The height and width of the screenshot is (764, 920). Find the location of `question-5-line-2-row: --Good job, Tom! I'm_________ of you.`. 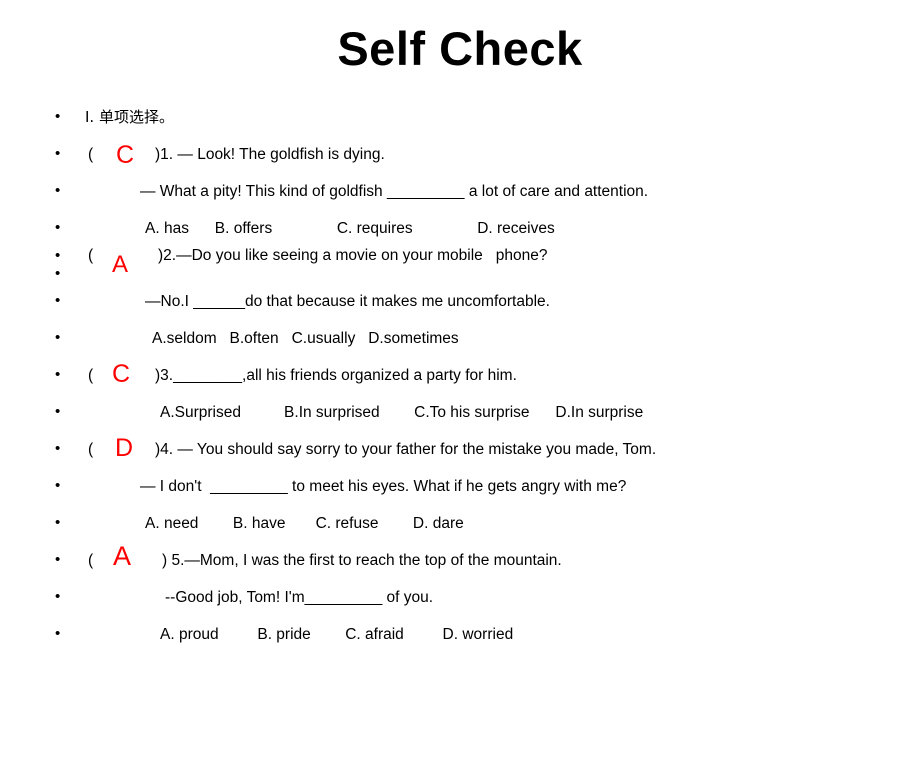

question-5-line-2-row: --Good job, Tom! I'm_________ of you. is located at coordinates (460, 597).